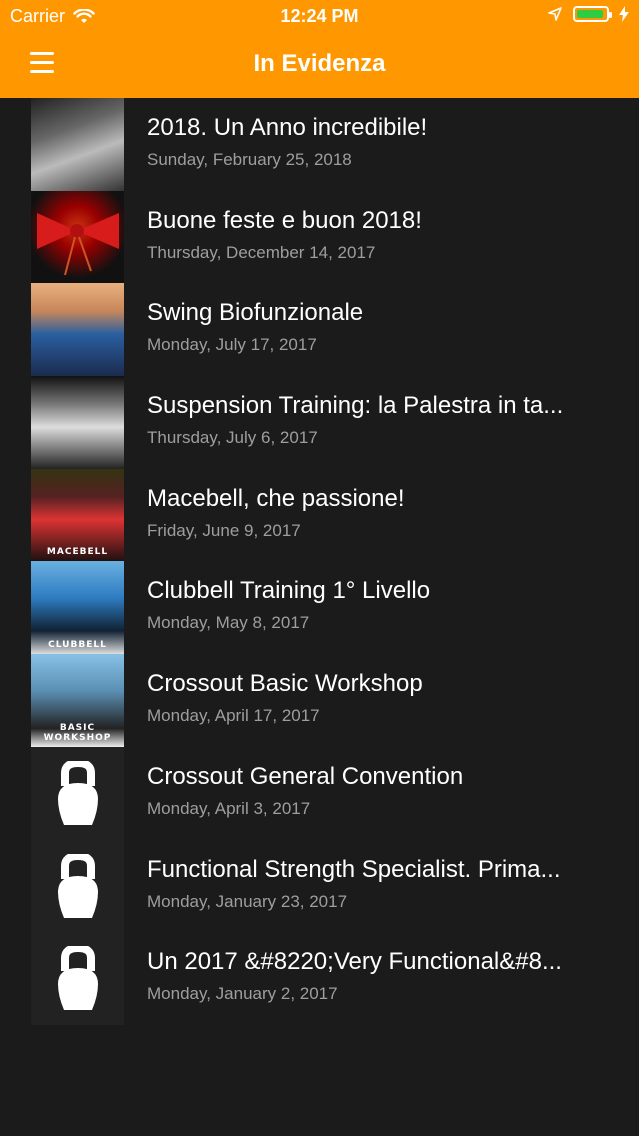  I want to click on post-title: Crossout Basic Workshop, so click(285, 684).